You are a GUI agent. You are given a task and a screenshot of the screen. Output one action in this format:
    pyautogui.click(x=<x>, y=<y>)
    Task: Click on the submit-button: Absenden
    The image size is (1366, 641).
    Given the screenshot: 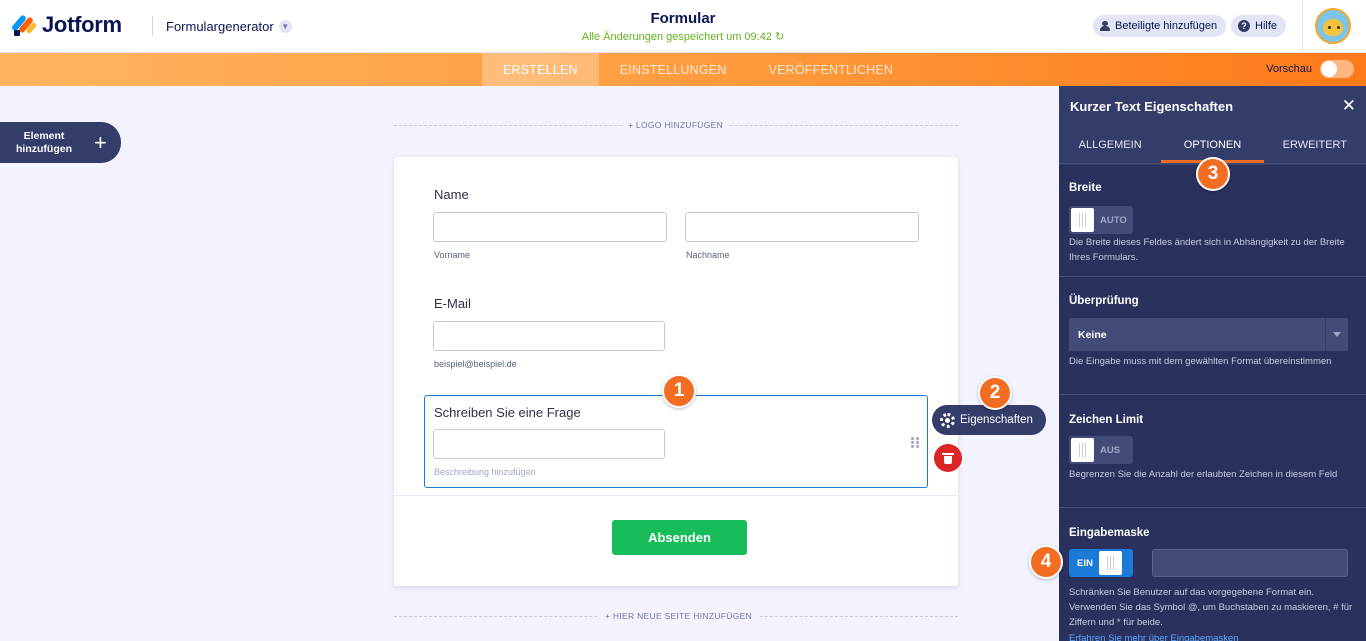 What is the action you would take?
    pyautogui.click(x=679, y=537)
    